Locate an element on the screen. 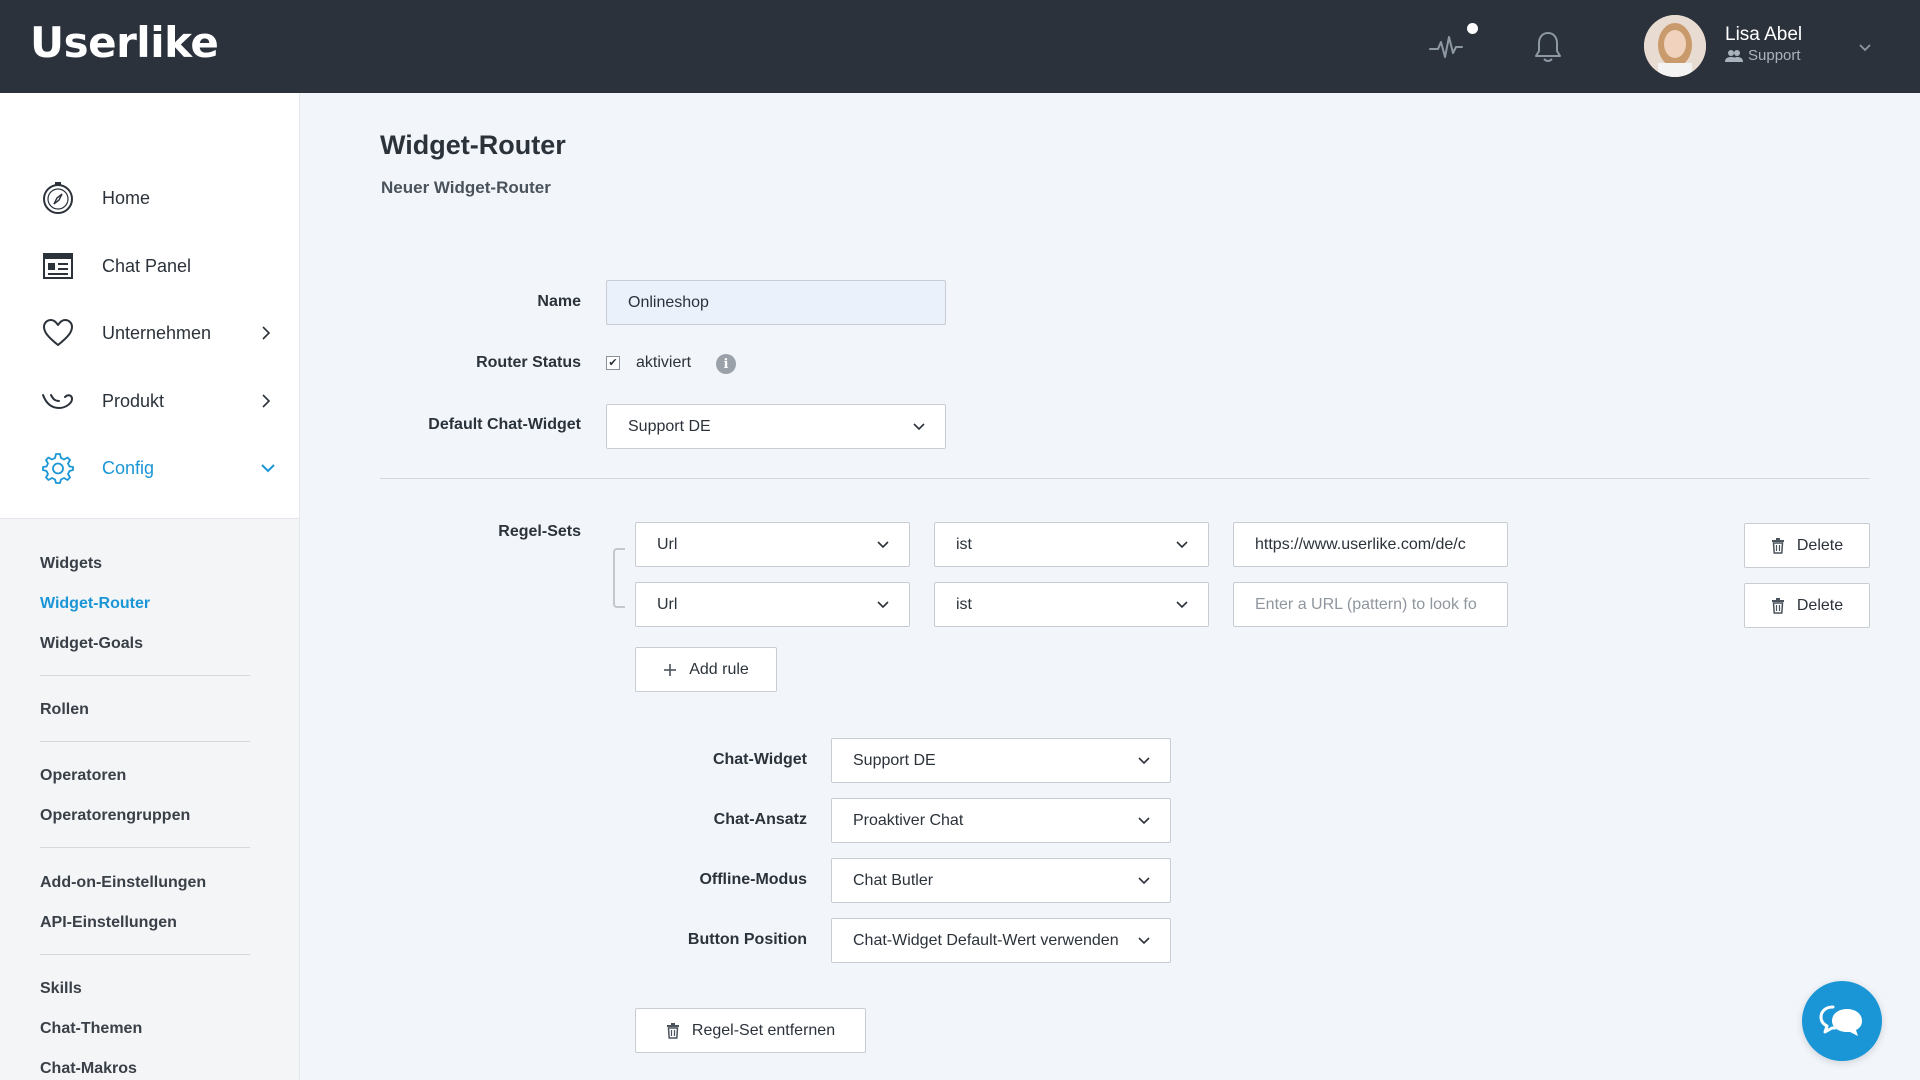  sidebar-subitem-widget-goals: Widget-Goals is located at coordinates (91, 644).